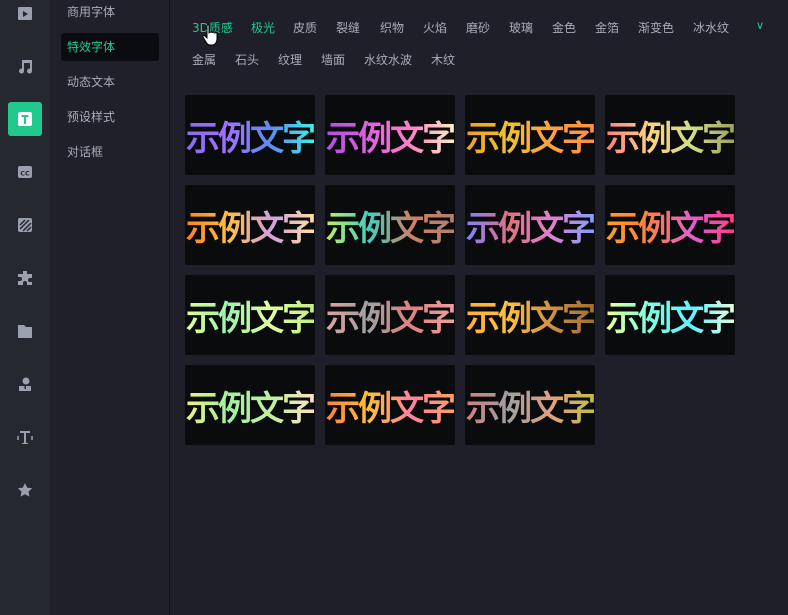 This screenshot has height=615, width=788. I want to click on tab: 金箔, so click(607, 27).